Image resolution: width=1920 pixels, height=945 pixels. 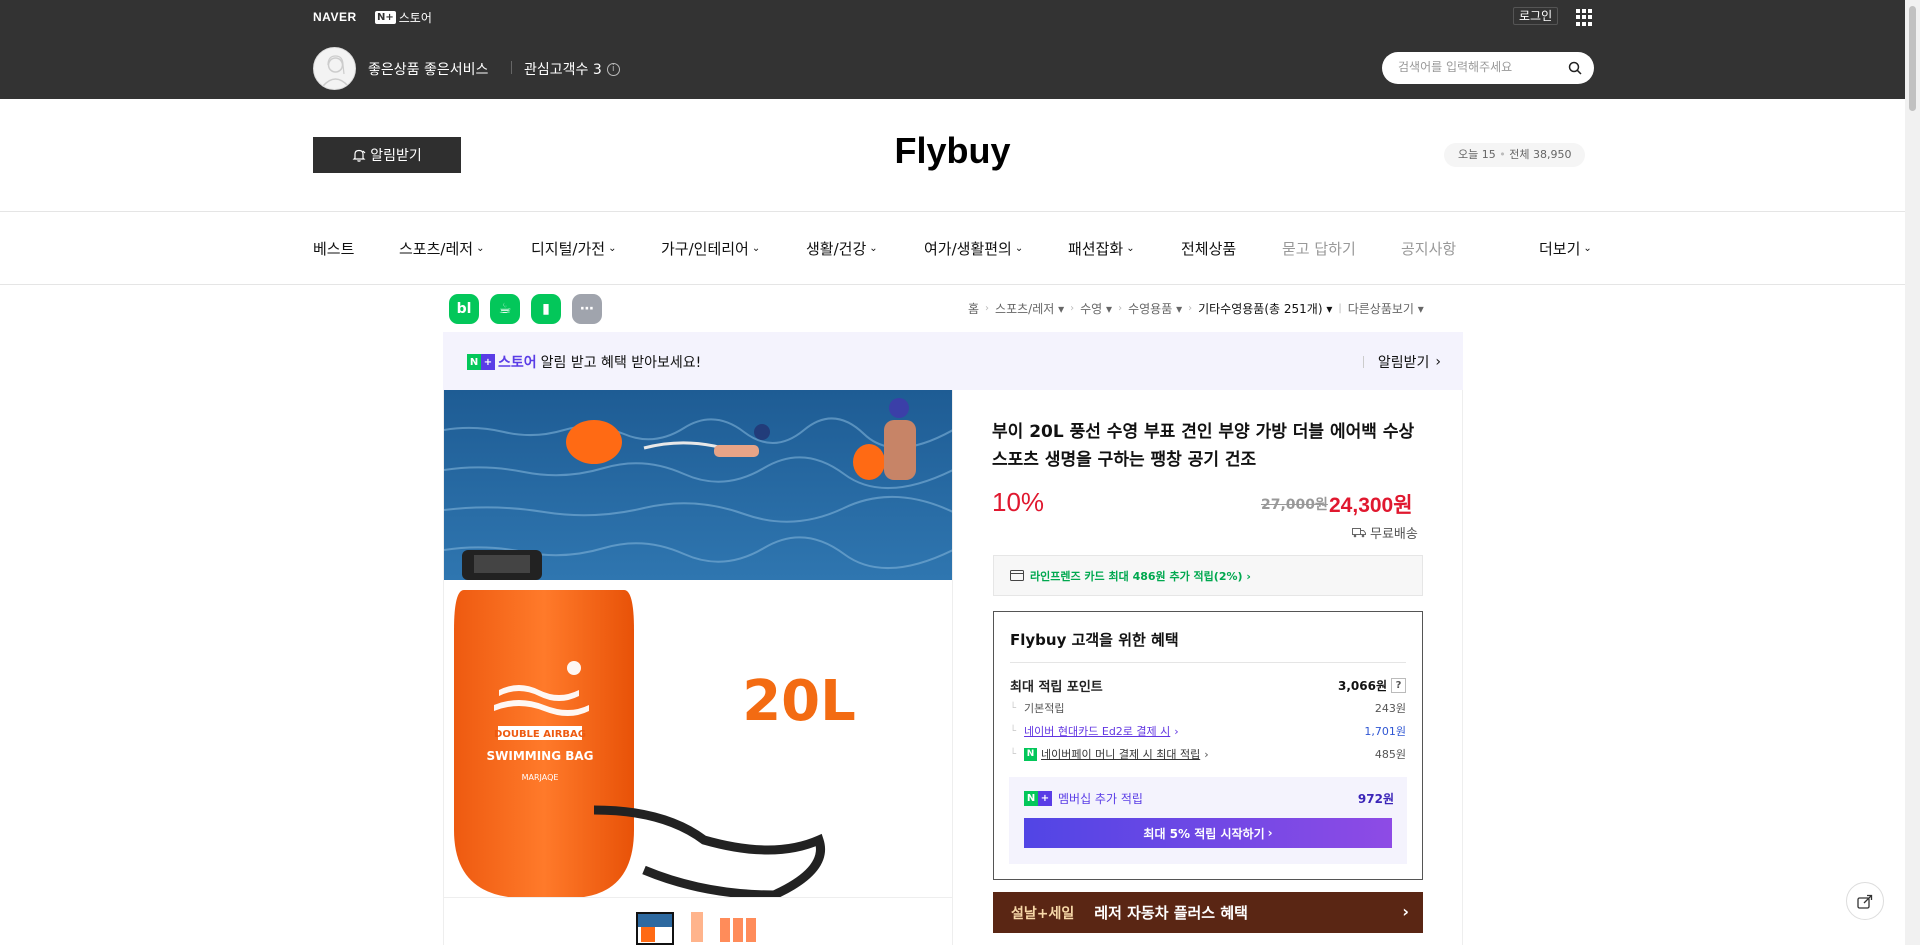 I want to click on card-offer-text: 라인프렌즈 카드 최대 486원 추가 적립(2%) ›, so click(x=1140, y=576).